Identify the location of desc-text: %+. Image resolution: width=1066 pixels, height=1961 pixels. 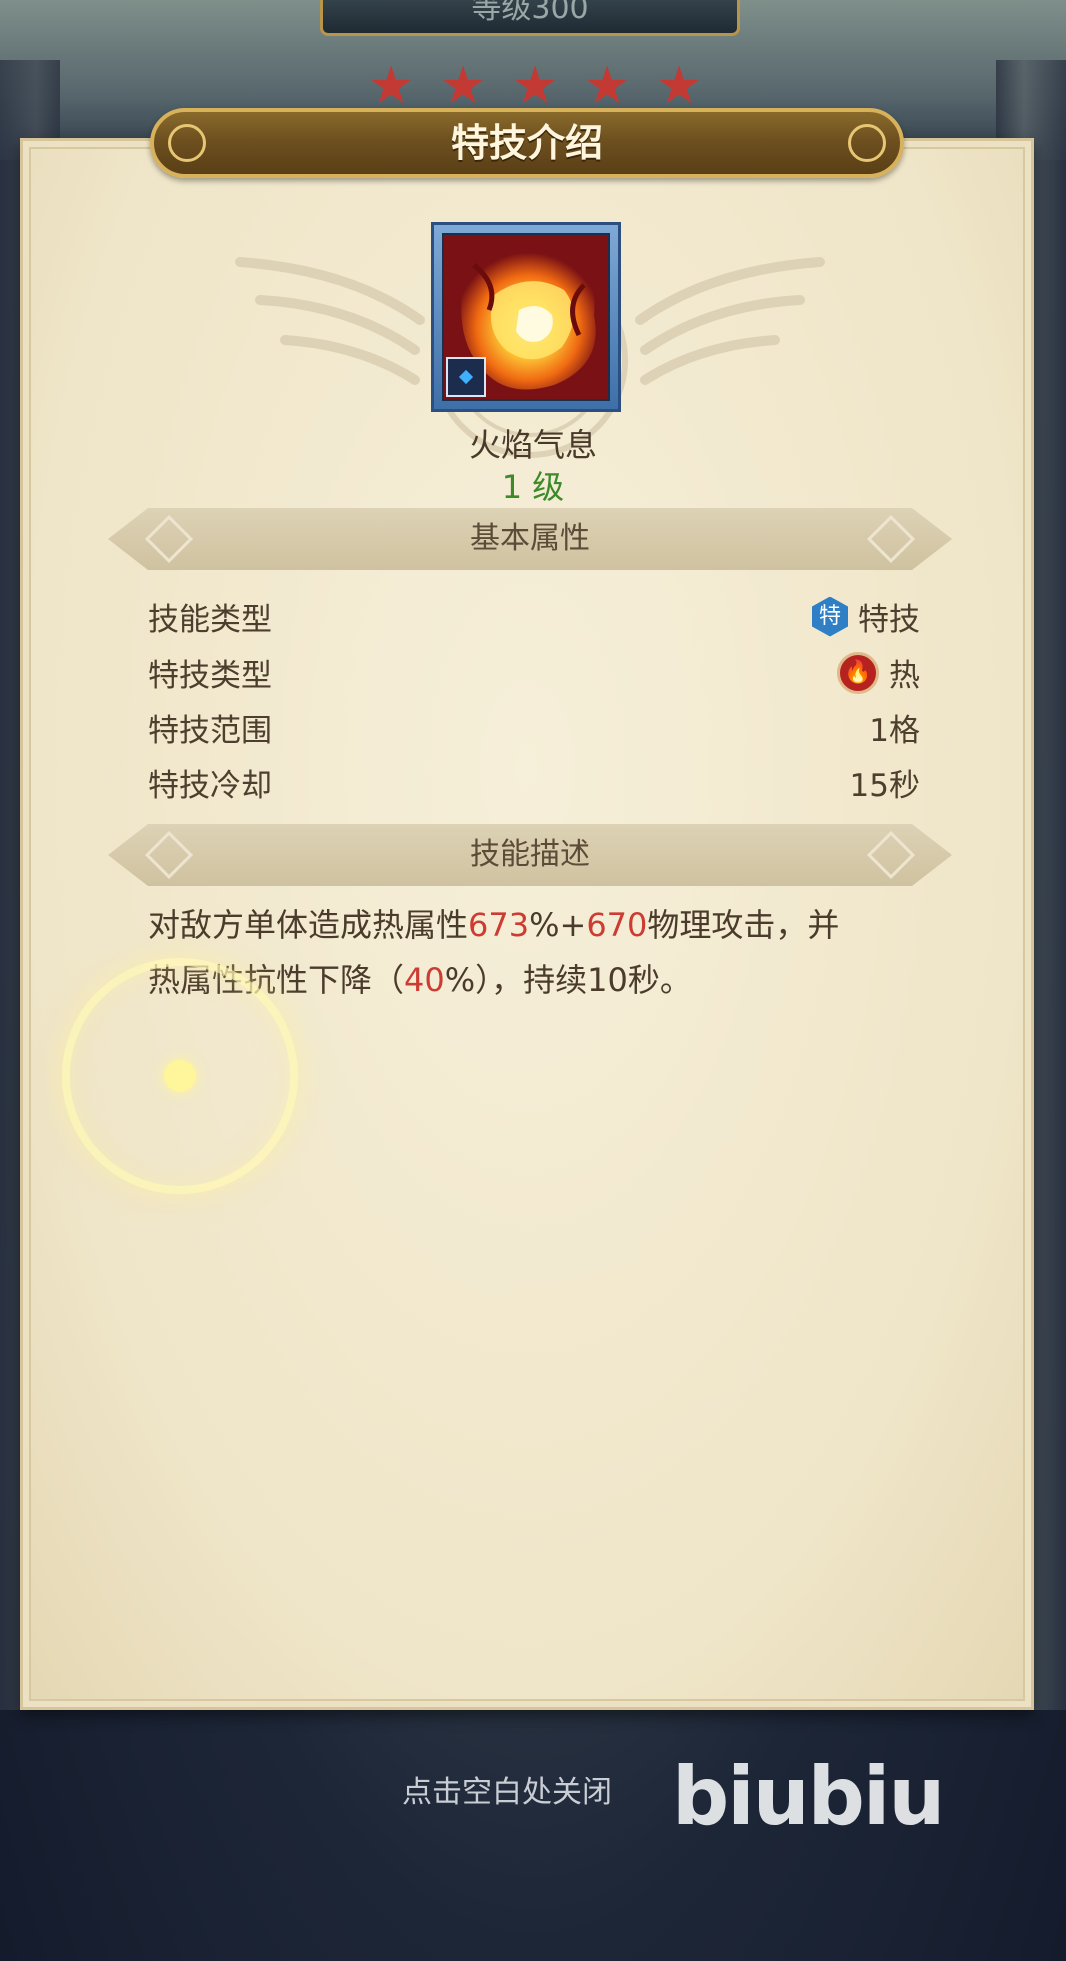
(558, 925).